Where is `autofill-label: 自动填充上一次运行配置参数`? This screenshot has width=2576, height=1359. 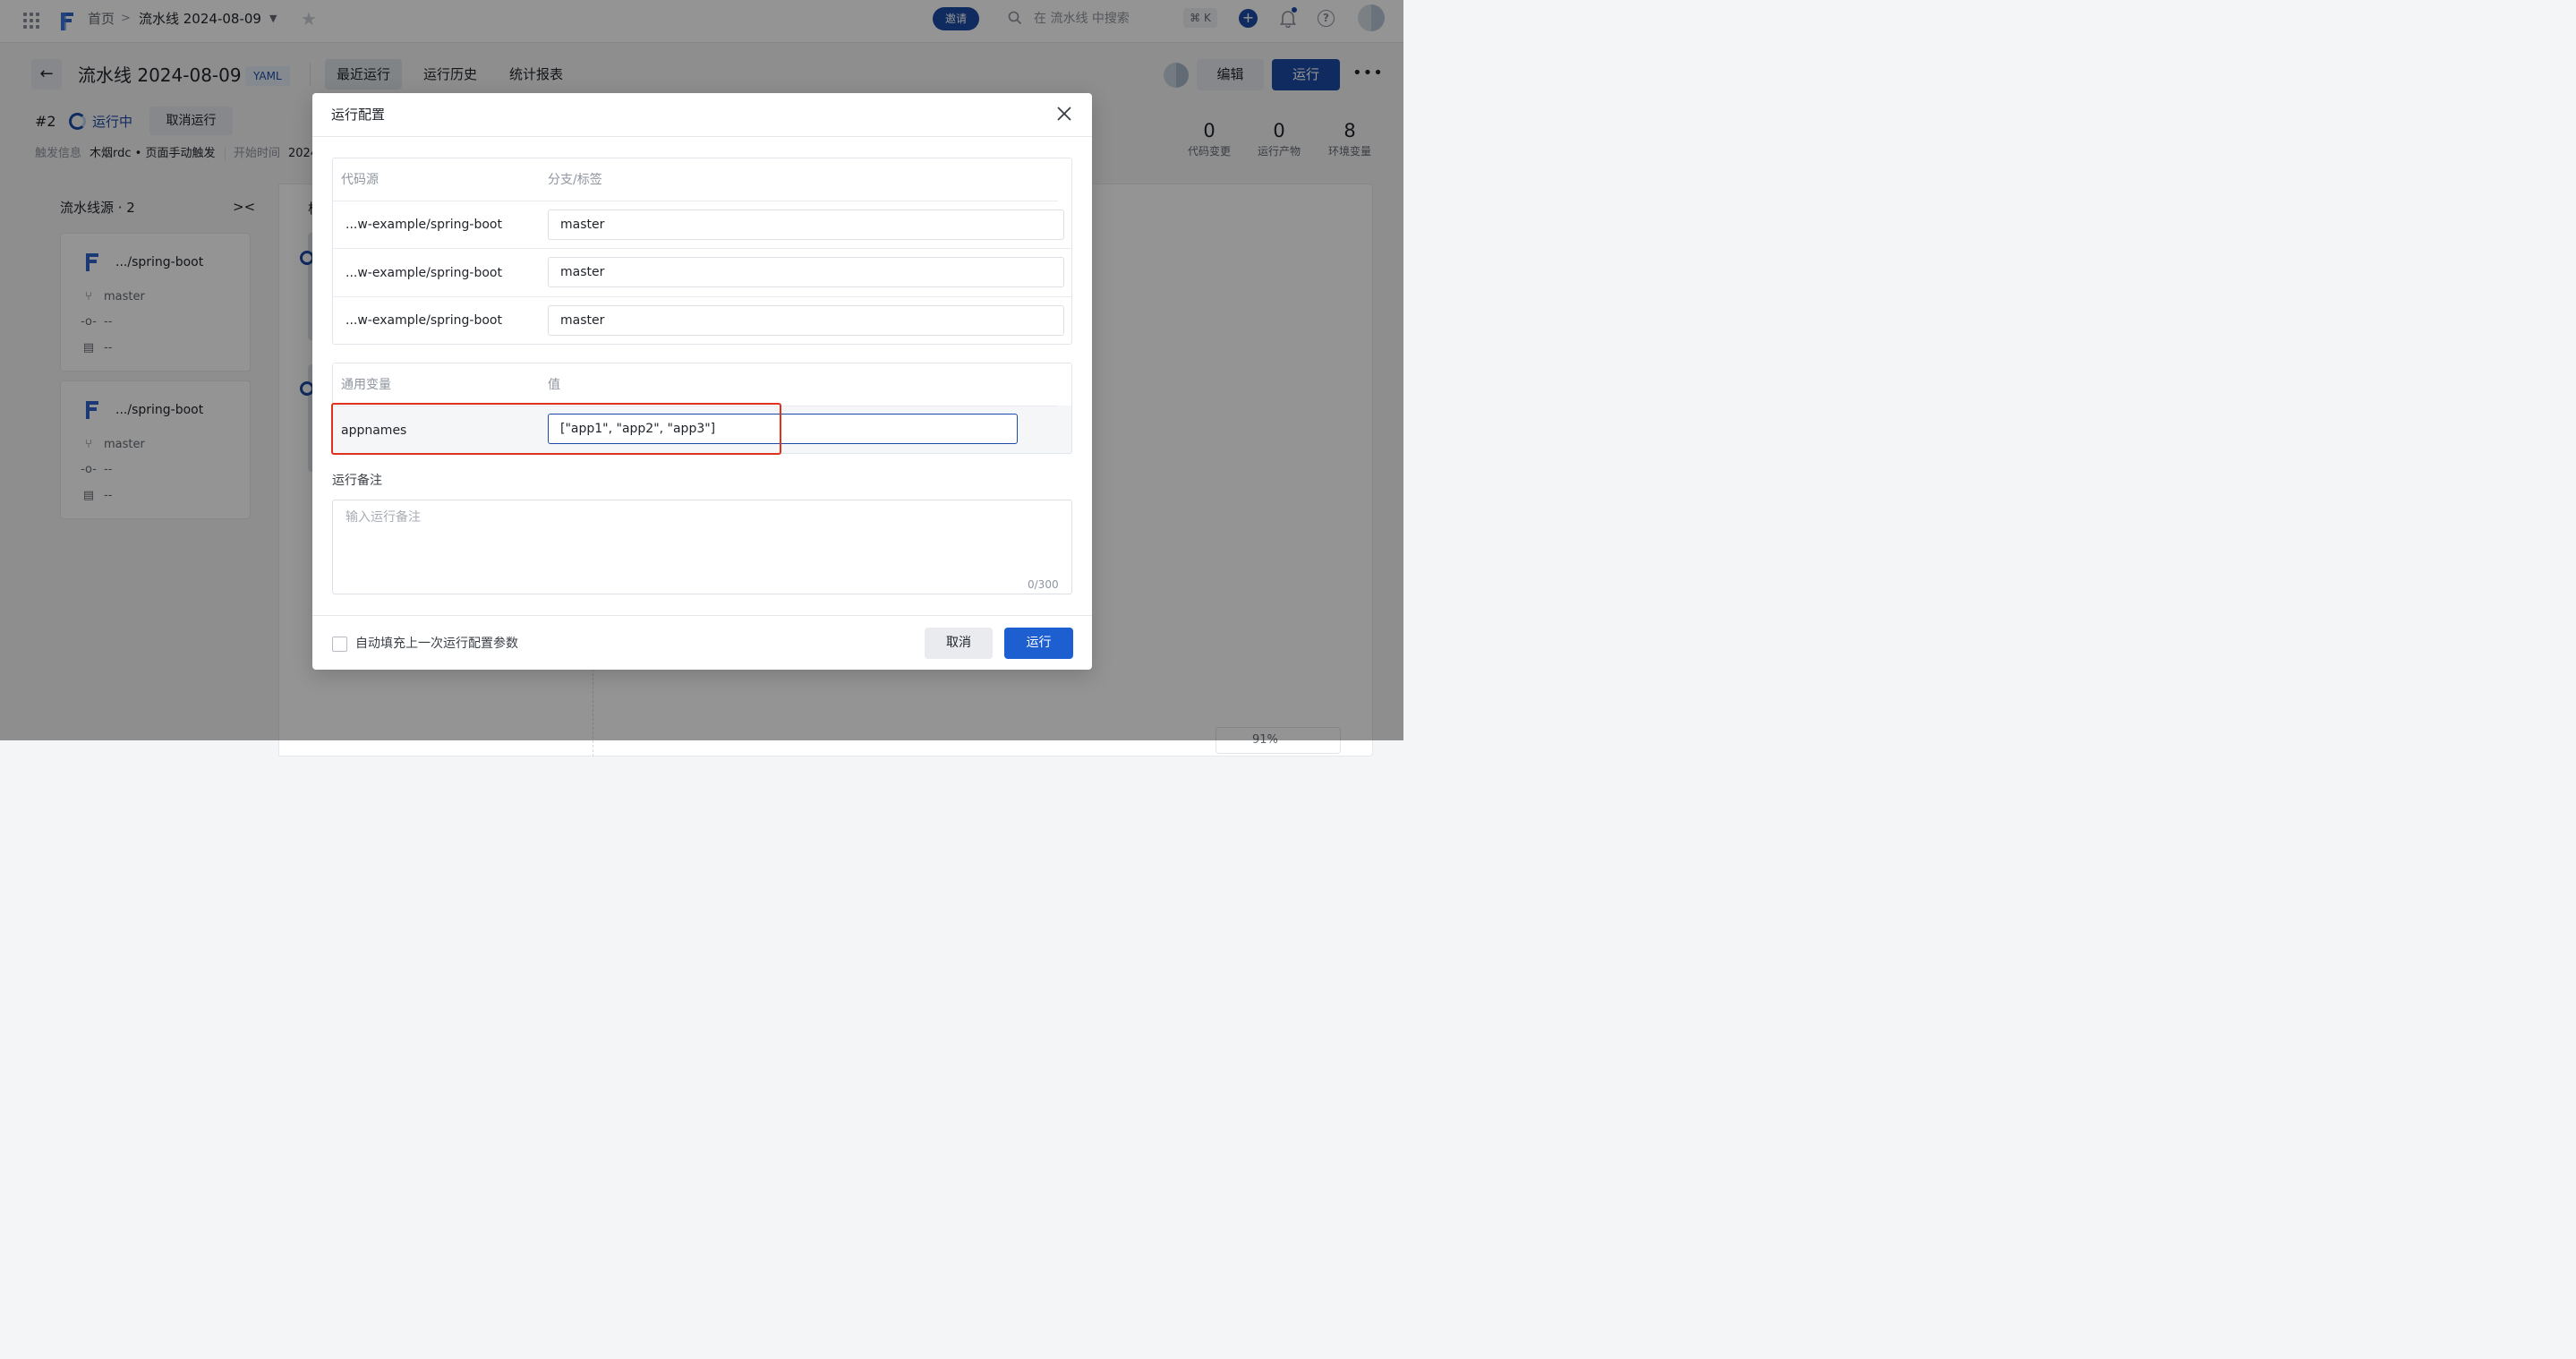 autofill-label: 自动填充上一次运行配置参数 is located at coordinates (436, 644).